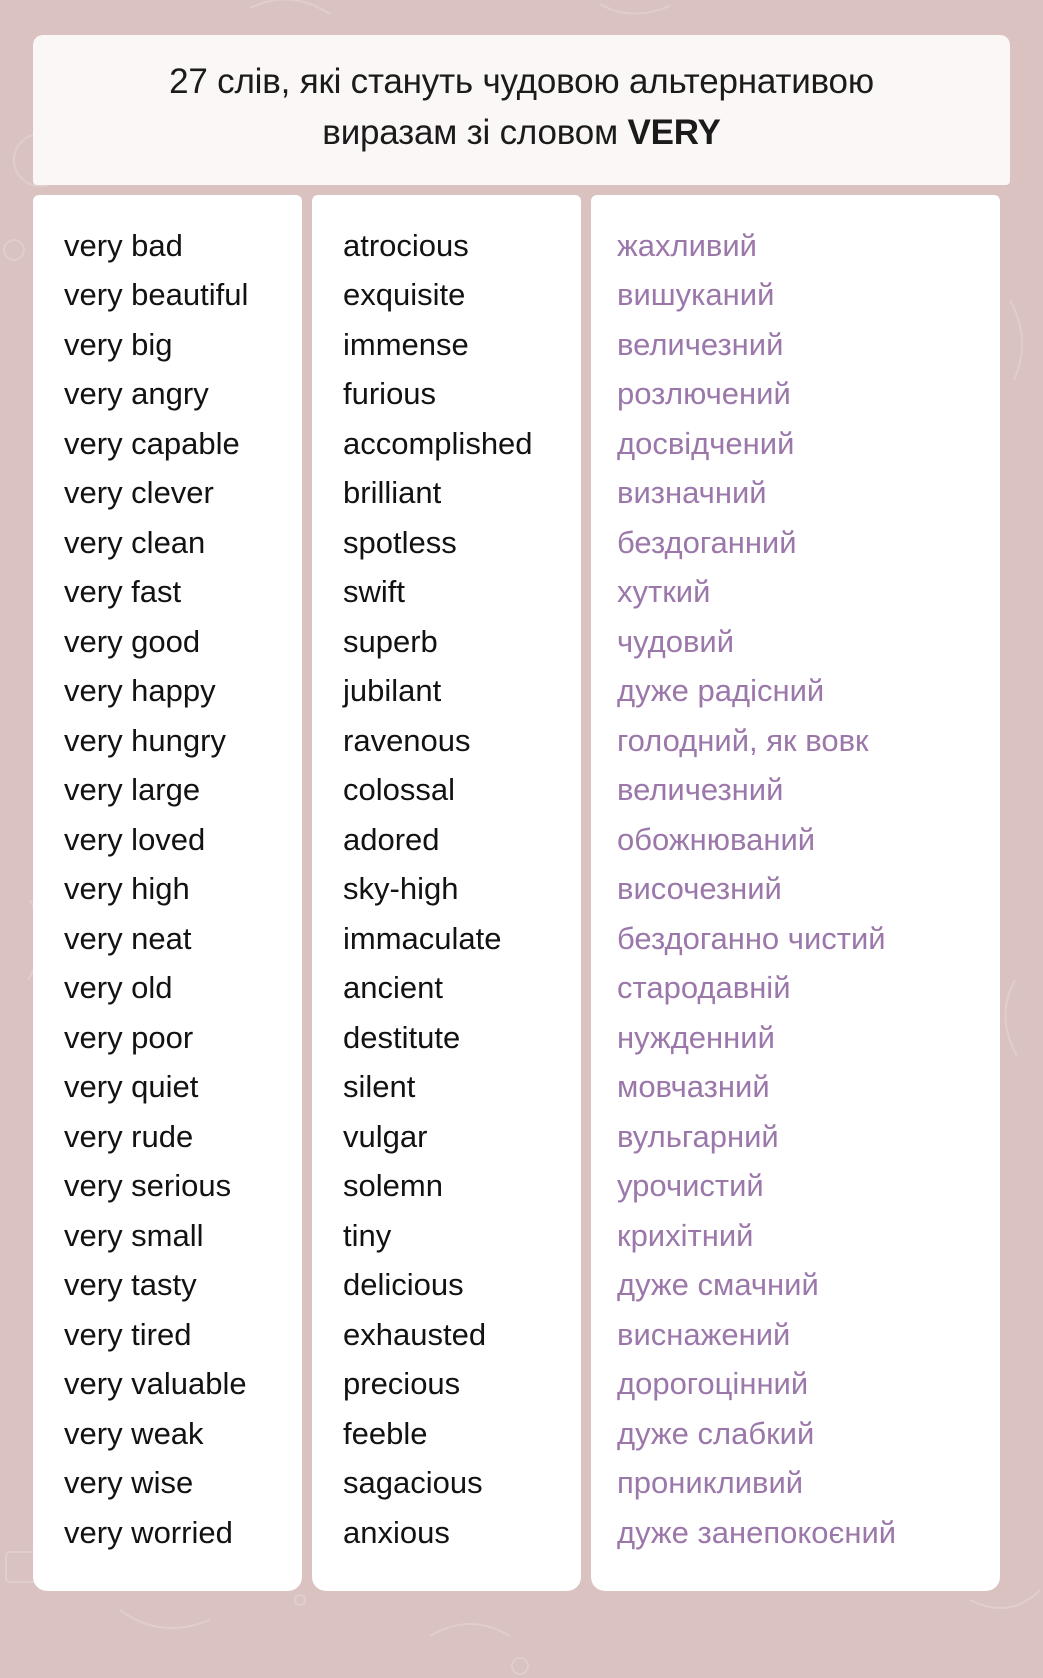  What do you see at coordinates (704, 1334) in the screenshot?
I see `word-translation: виснажений` at bounding box center [704, 1334].